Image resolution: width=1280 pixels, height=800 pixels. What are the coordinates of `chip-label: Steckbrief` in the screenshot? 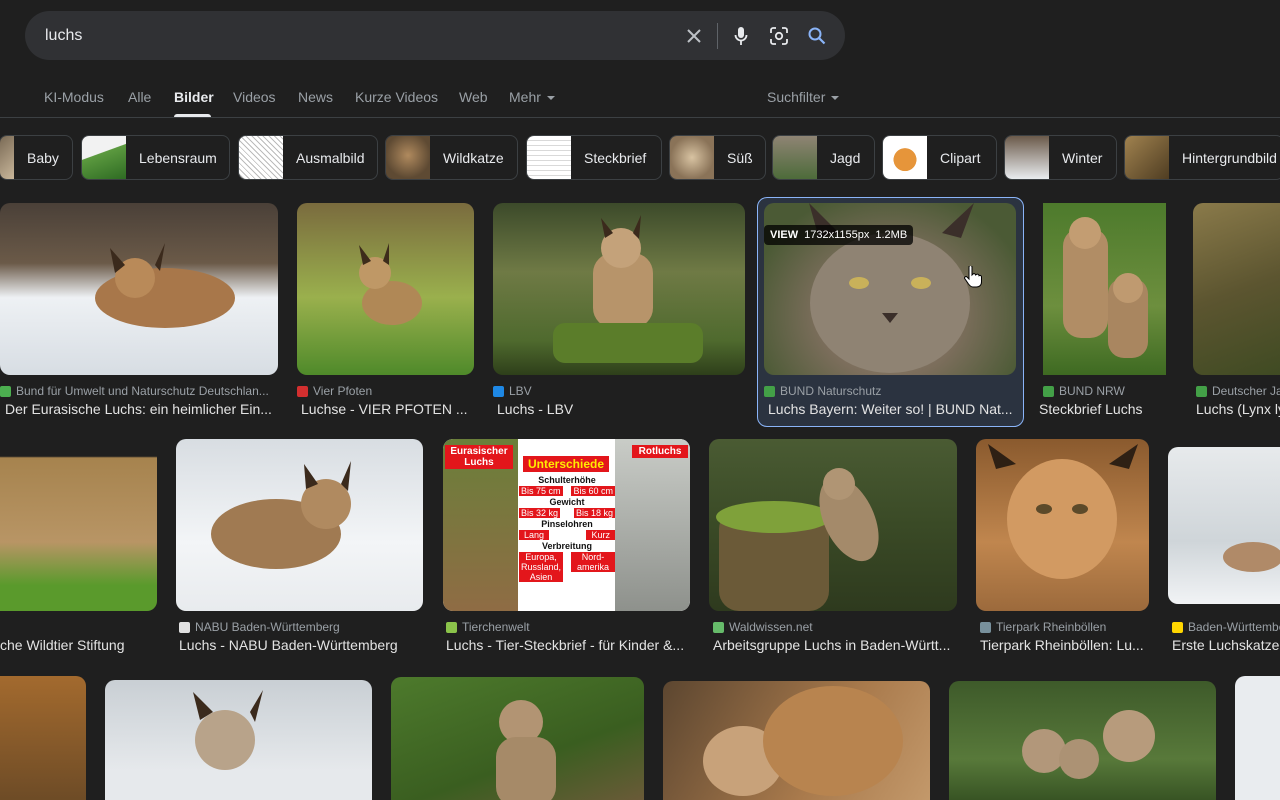 It's located at (615, 157).